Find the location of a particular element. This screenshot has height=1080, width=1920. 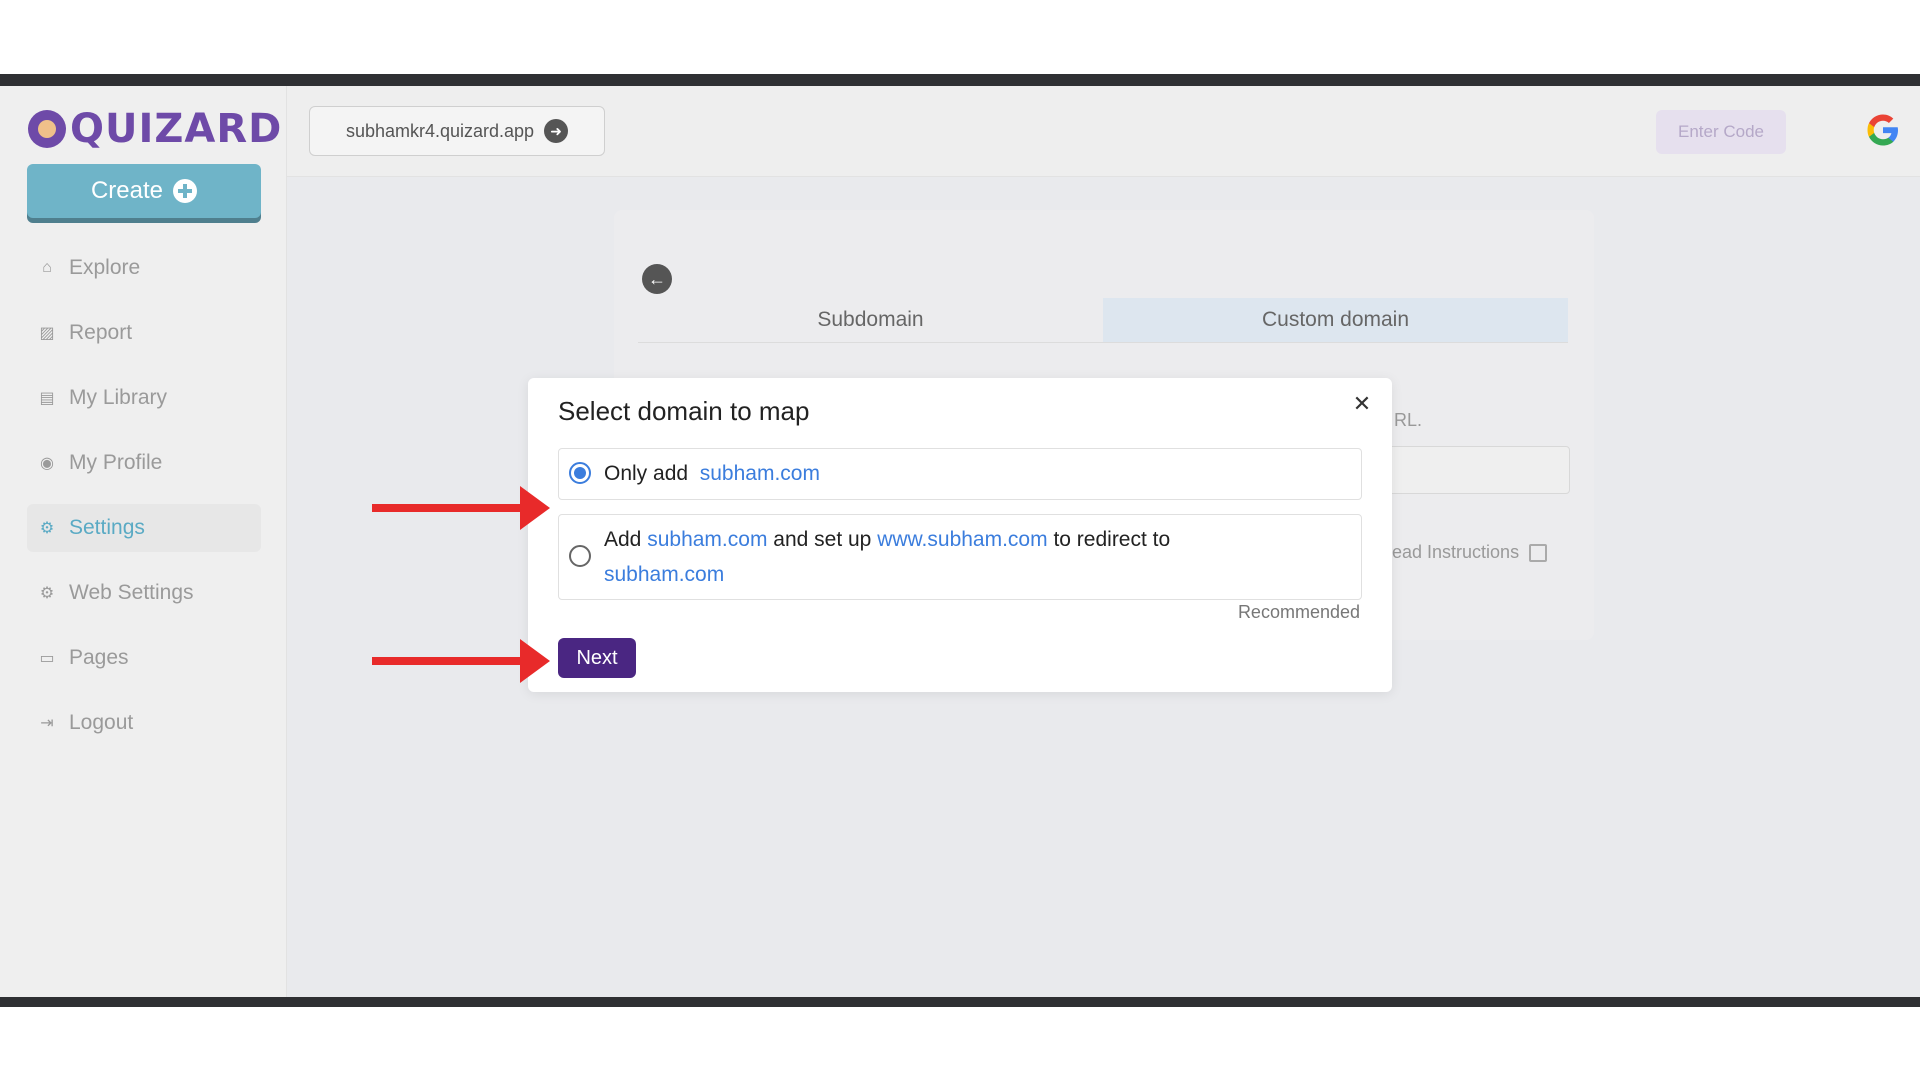

sidebar-item-my-library: ▤ My Library is located at coordinates (144, 398).